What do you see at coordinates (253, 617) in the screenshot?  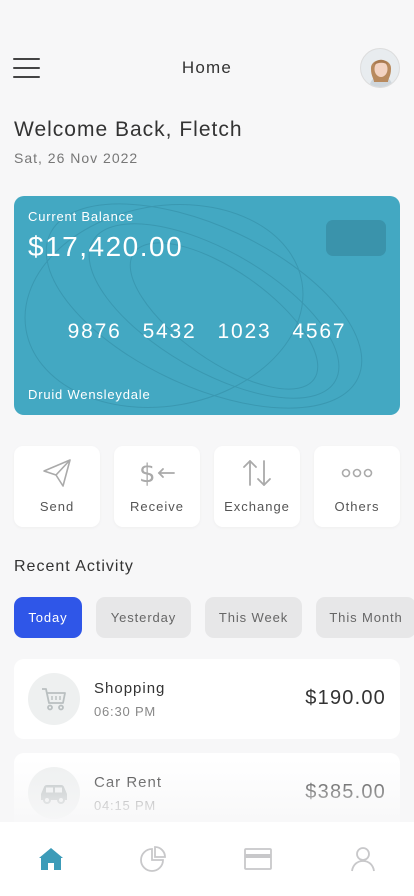 I see `filter-this-week: This Week` at bounding box center [253, 617].